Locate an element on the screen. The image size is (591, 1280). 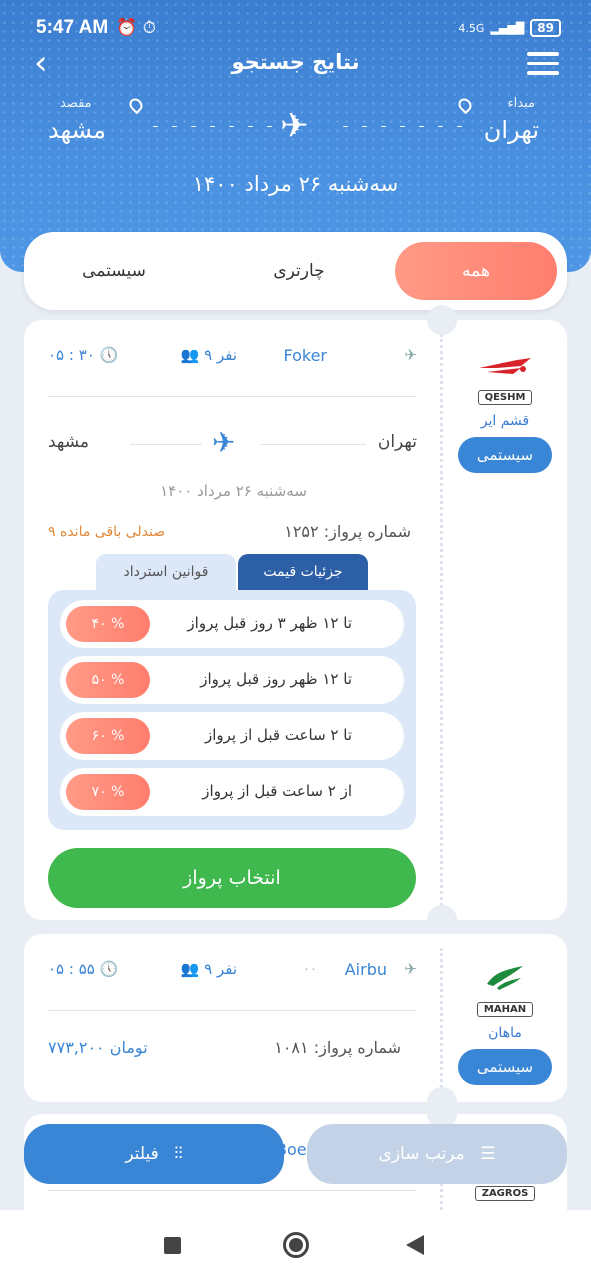
airplane-icon: ✈ is located at coordinates (294, 126).